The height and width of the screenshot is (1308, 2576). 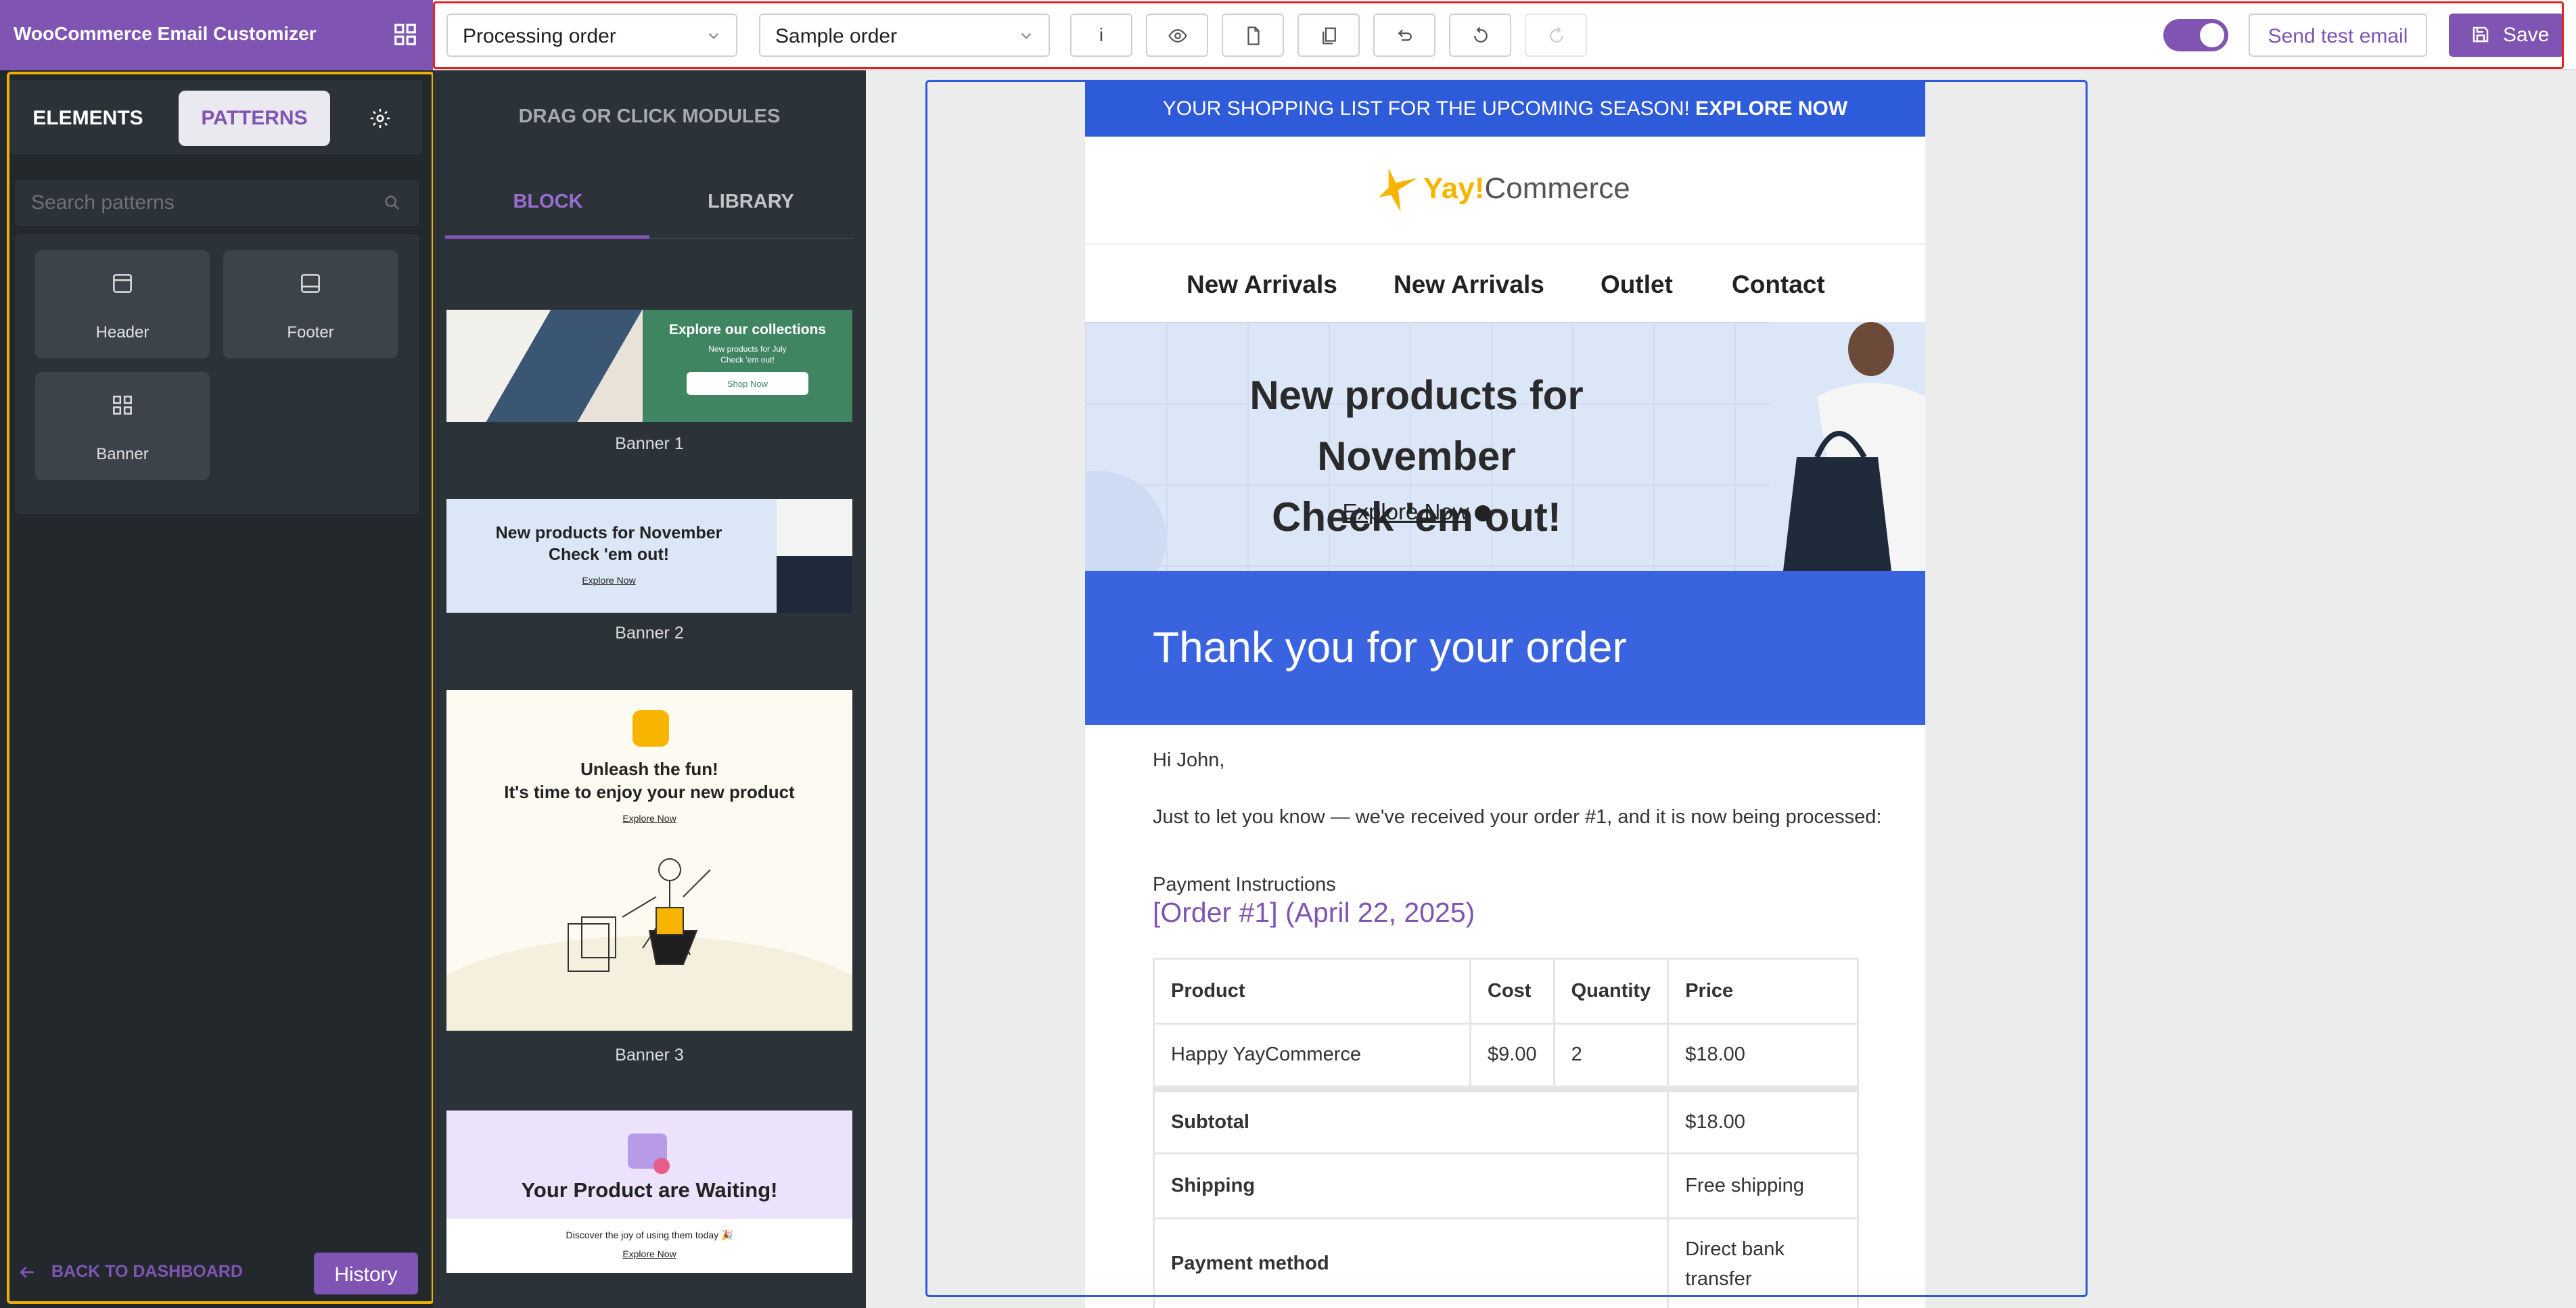 What do you see at coordinates (122, 405) in the screenshot?
I see `grid-icon` at bounding box center [122, 405].